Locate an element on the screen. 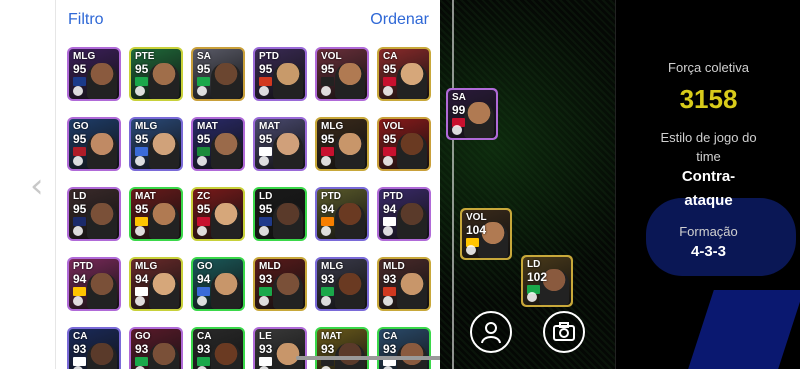  card-face: LD 95 is located at coordinates (94, 214).